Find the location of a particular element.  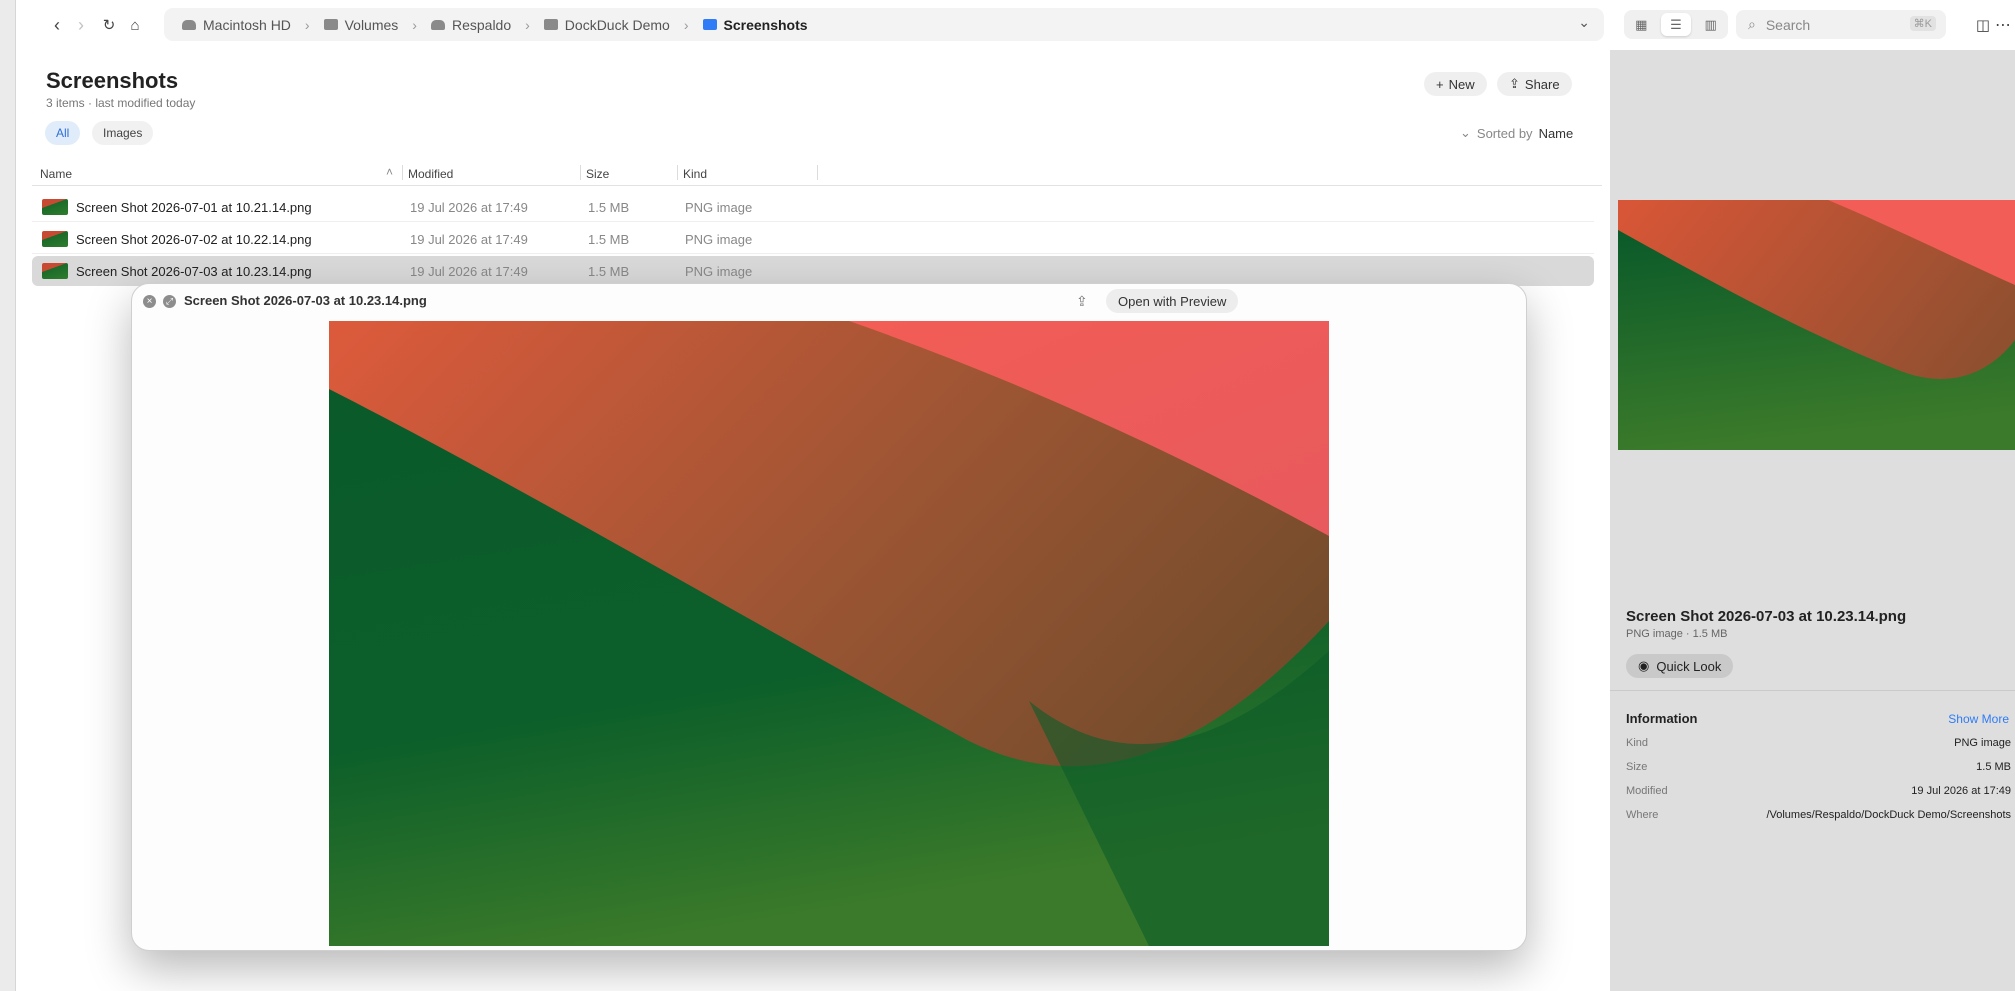

open-with-preview-button: Open with Preview is located at coordinates (1172, 301).